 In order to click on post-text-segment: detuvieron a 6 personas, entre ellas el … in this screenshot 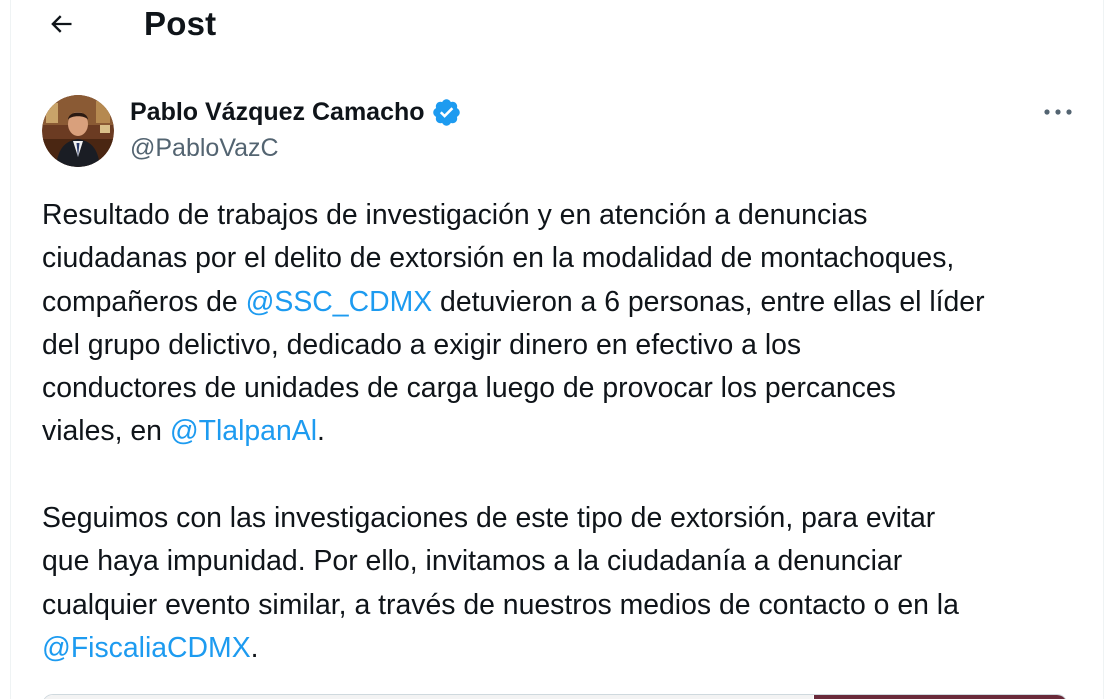, I will do `click(708, 301)`.